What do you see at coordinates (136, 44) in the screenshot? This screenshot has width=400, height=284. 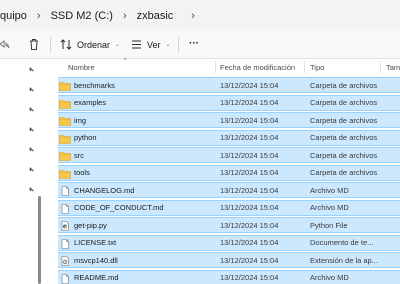 I see `view-icon` at bounding box center [136, 44].